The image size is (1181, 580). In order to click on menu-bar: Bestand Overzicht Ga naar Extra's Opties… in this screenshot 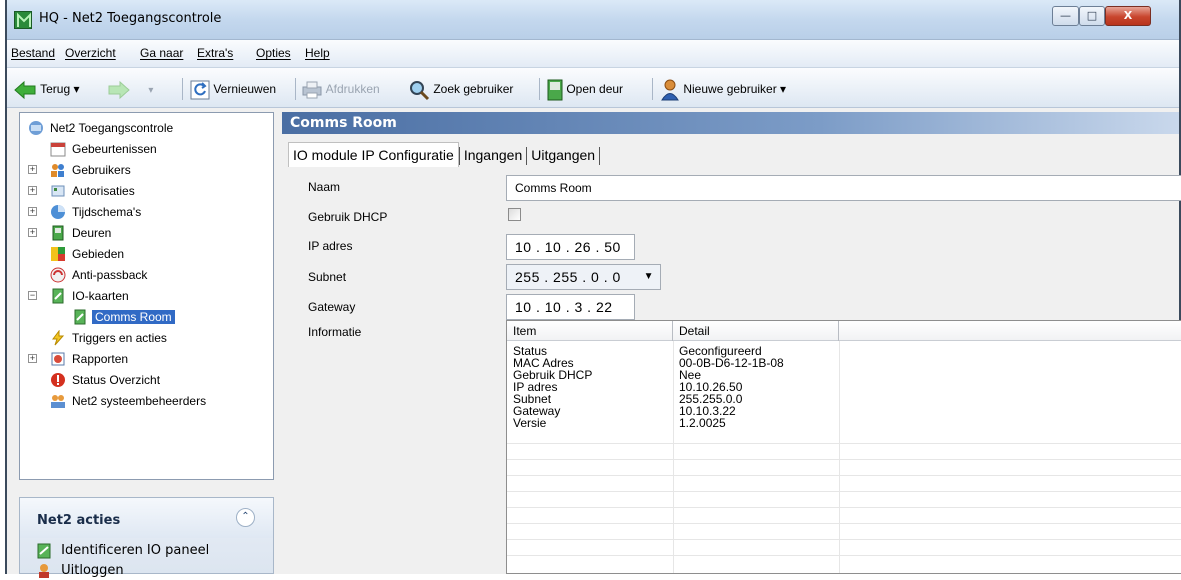, I will do `click(593, 54)`.